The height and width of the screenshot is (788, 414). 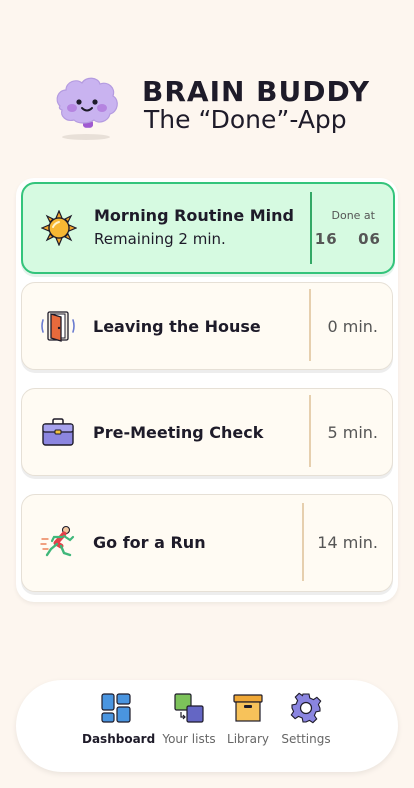 I want to click on routine-card-pre-meeting: Pre-Meeting Check 5 min., so click(x=207, y=432).